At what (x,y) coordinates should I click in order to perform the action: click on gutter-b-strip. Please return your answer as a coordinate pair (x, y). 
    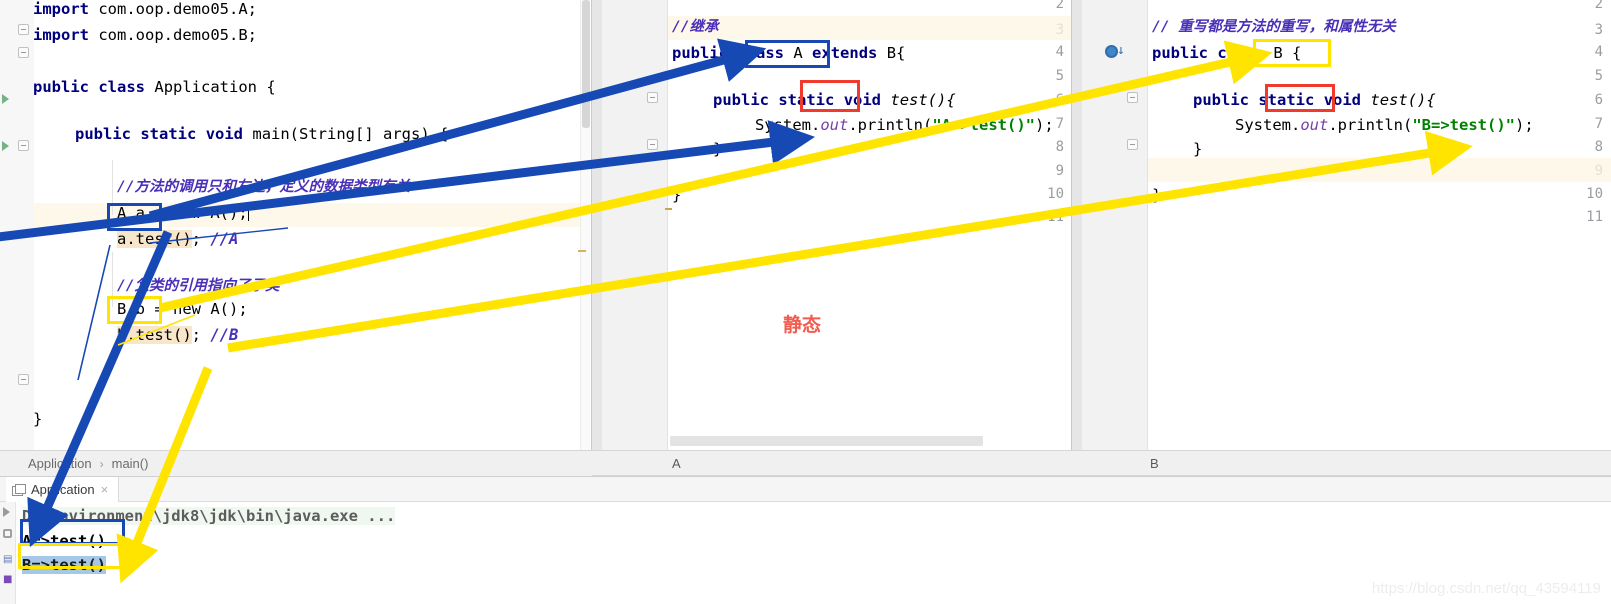
    Looking at the image, I should click on (1077, 225).